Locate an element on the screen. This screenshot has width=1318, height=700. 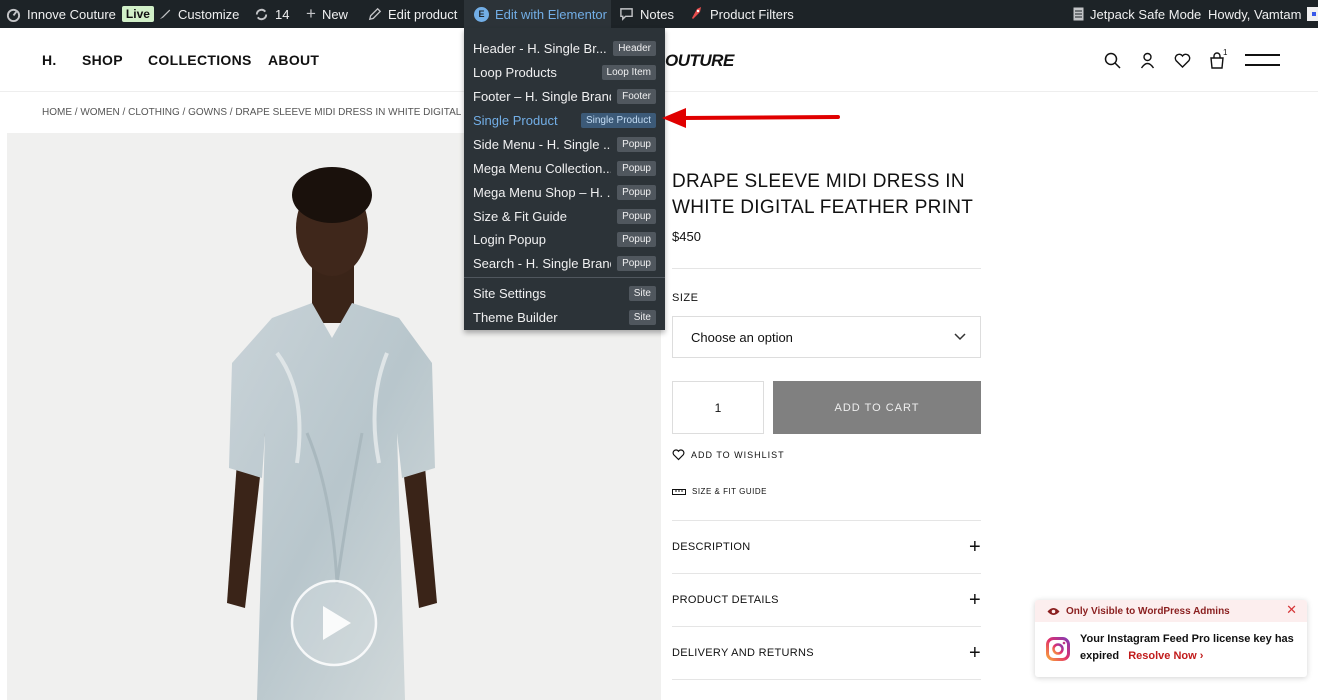
notes-label: Notes is located at coordinates (657, 14).